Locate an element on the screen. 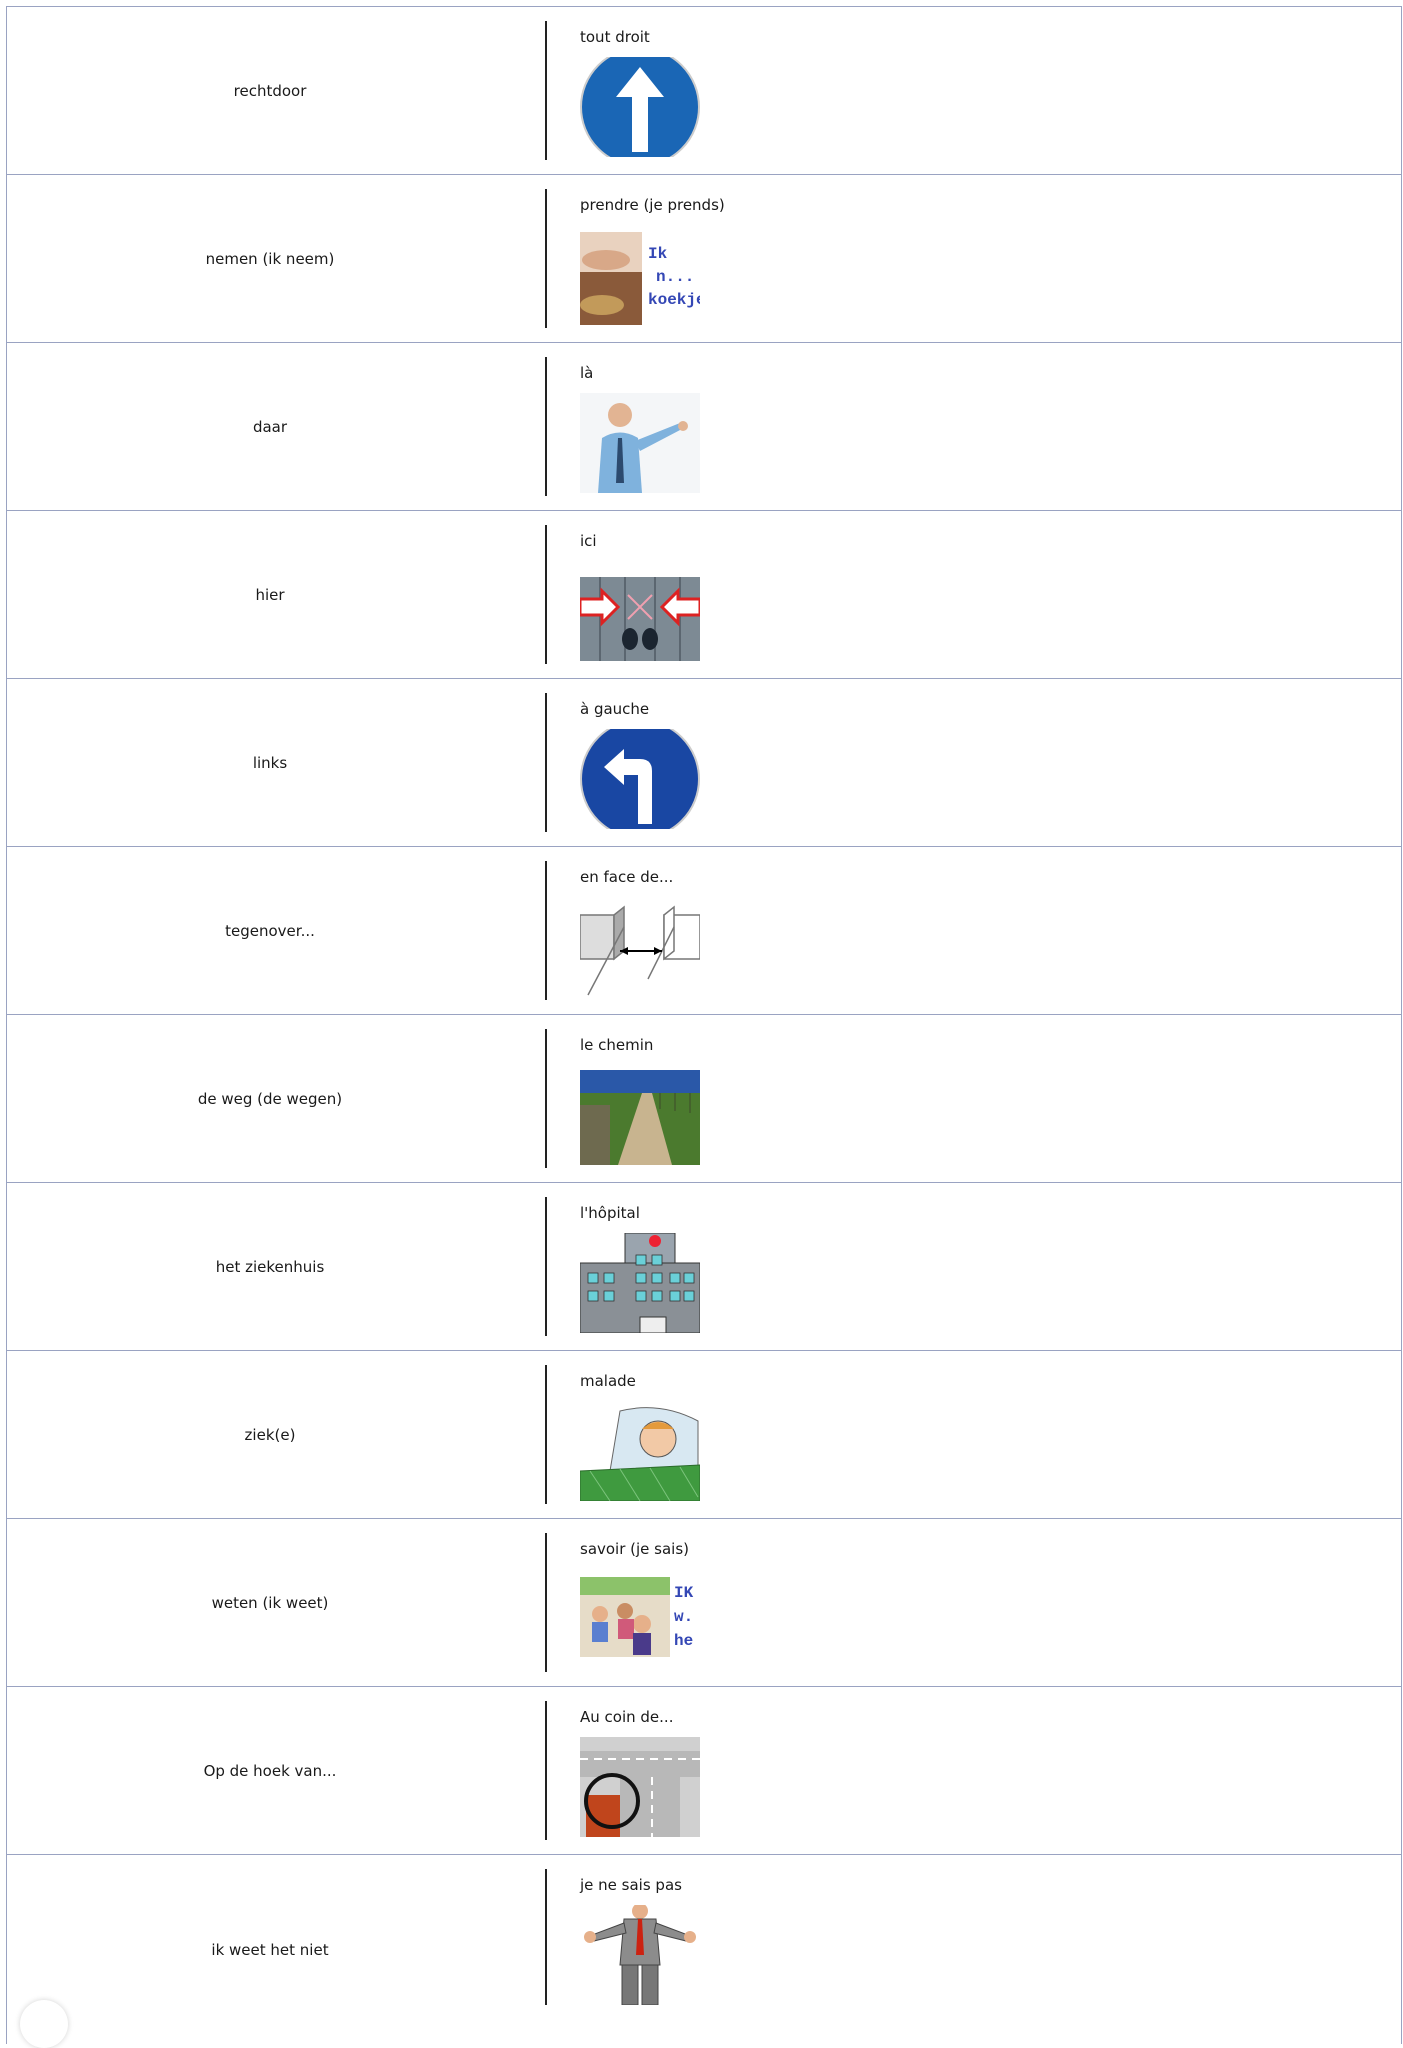  turn-left-sign-icon is located at coordinates (640, 779).